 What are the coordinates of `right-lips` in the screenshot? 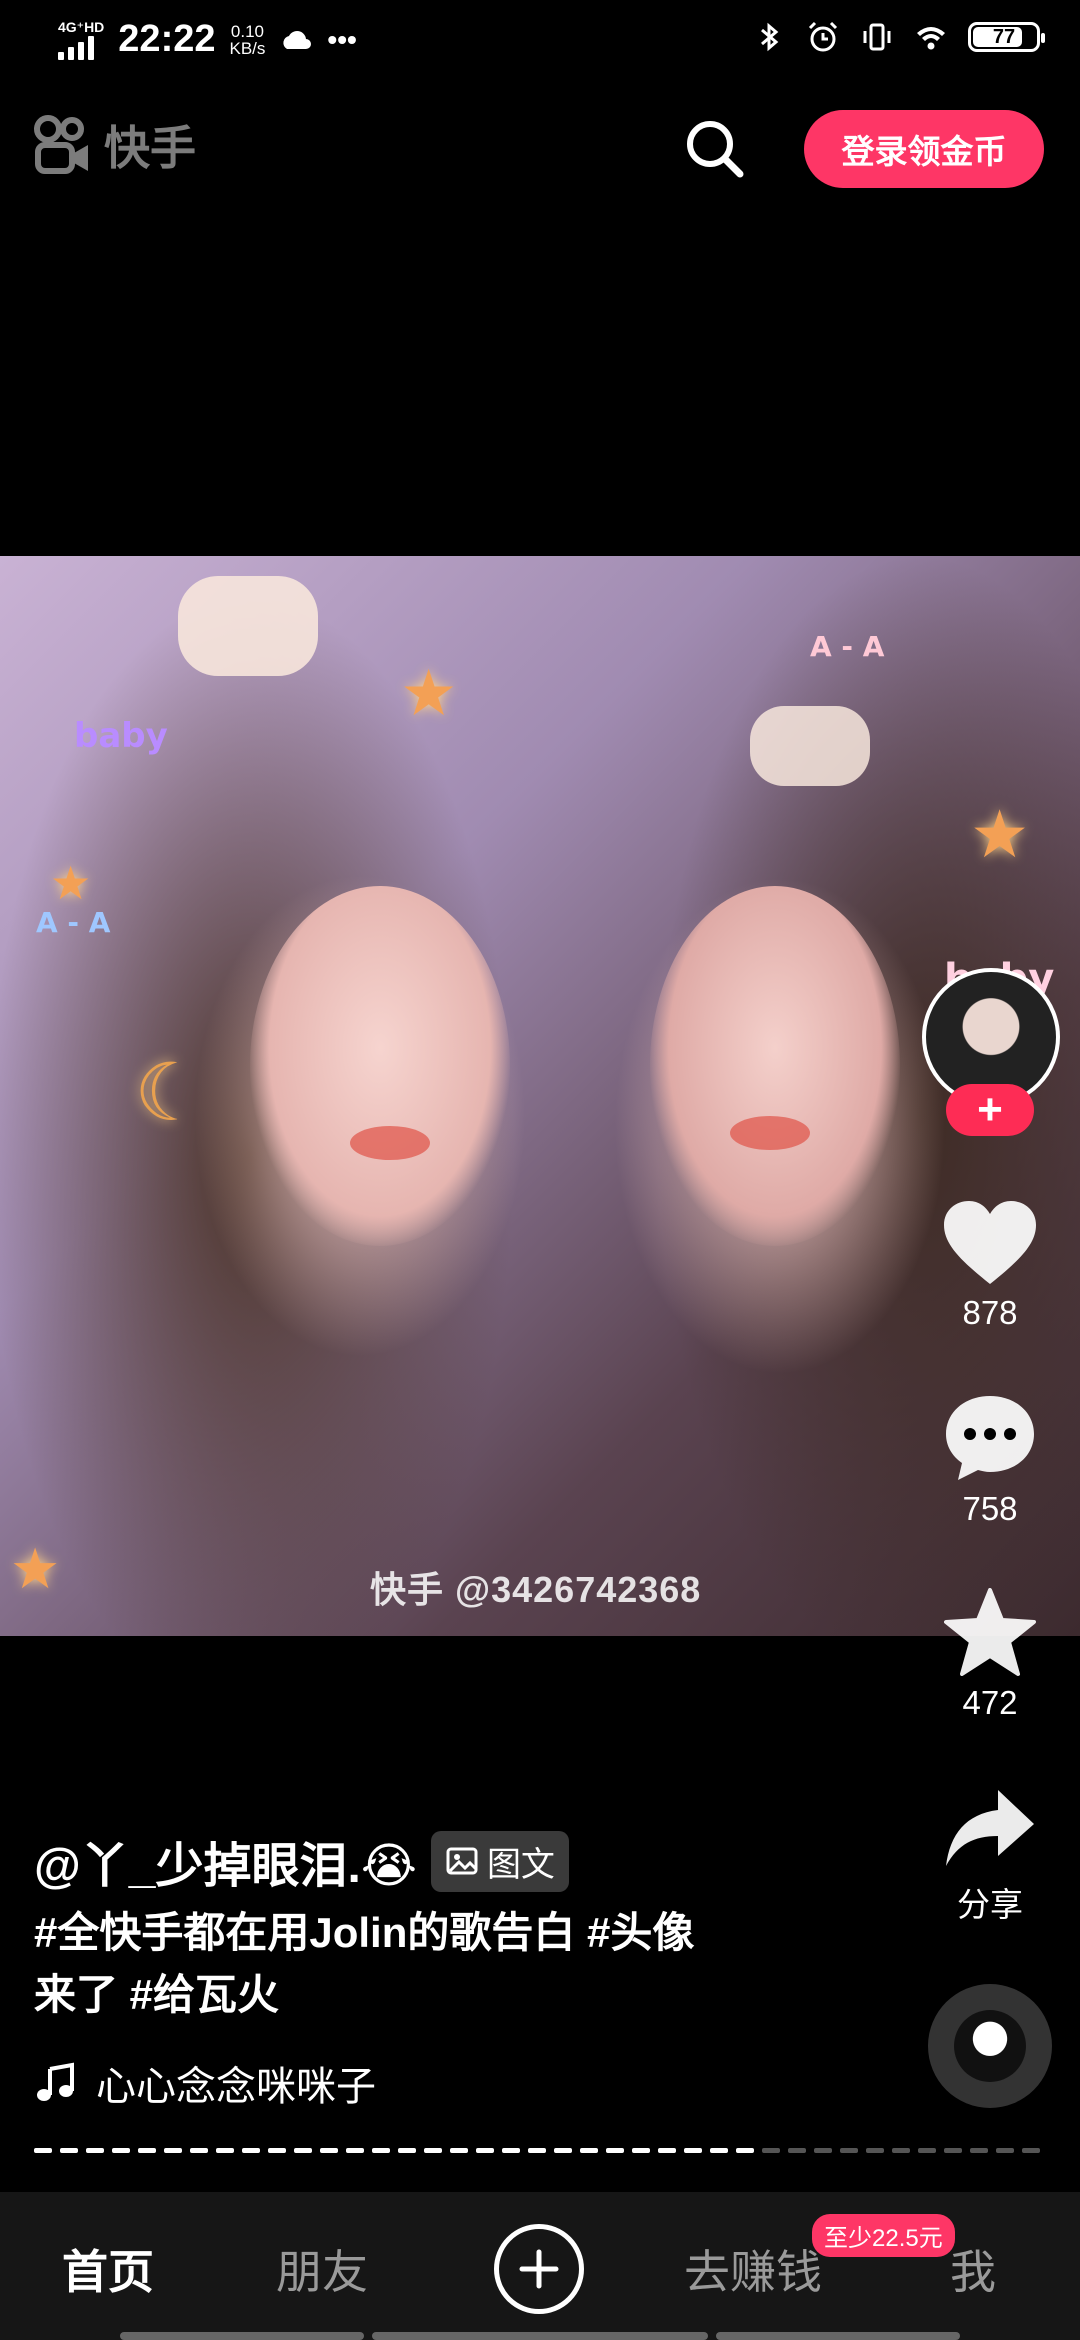 It's located at (770, 1133).